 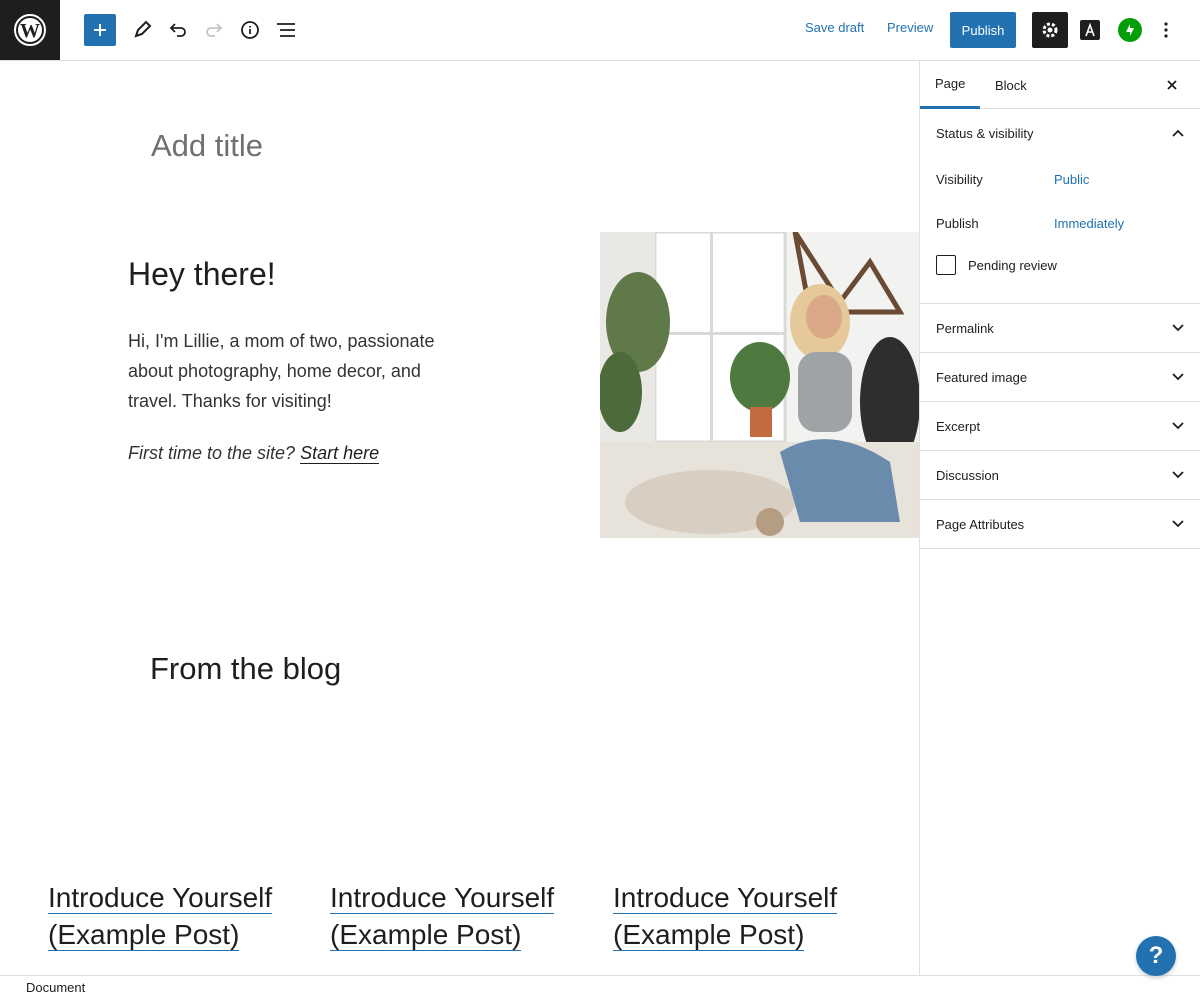 I want to click on panel-title: Page Attributes, so click(x=980, y=524).